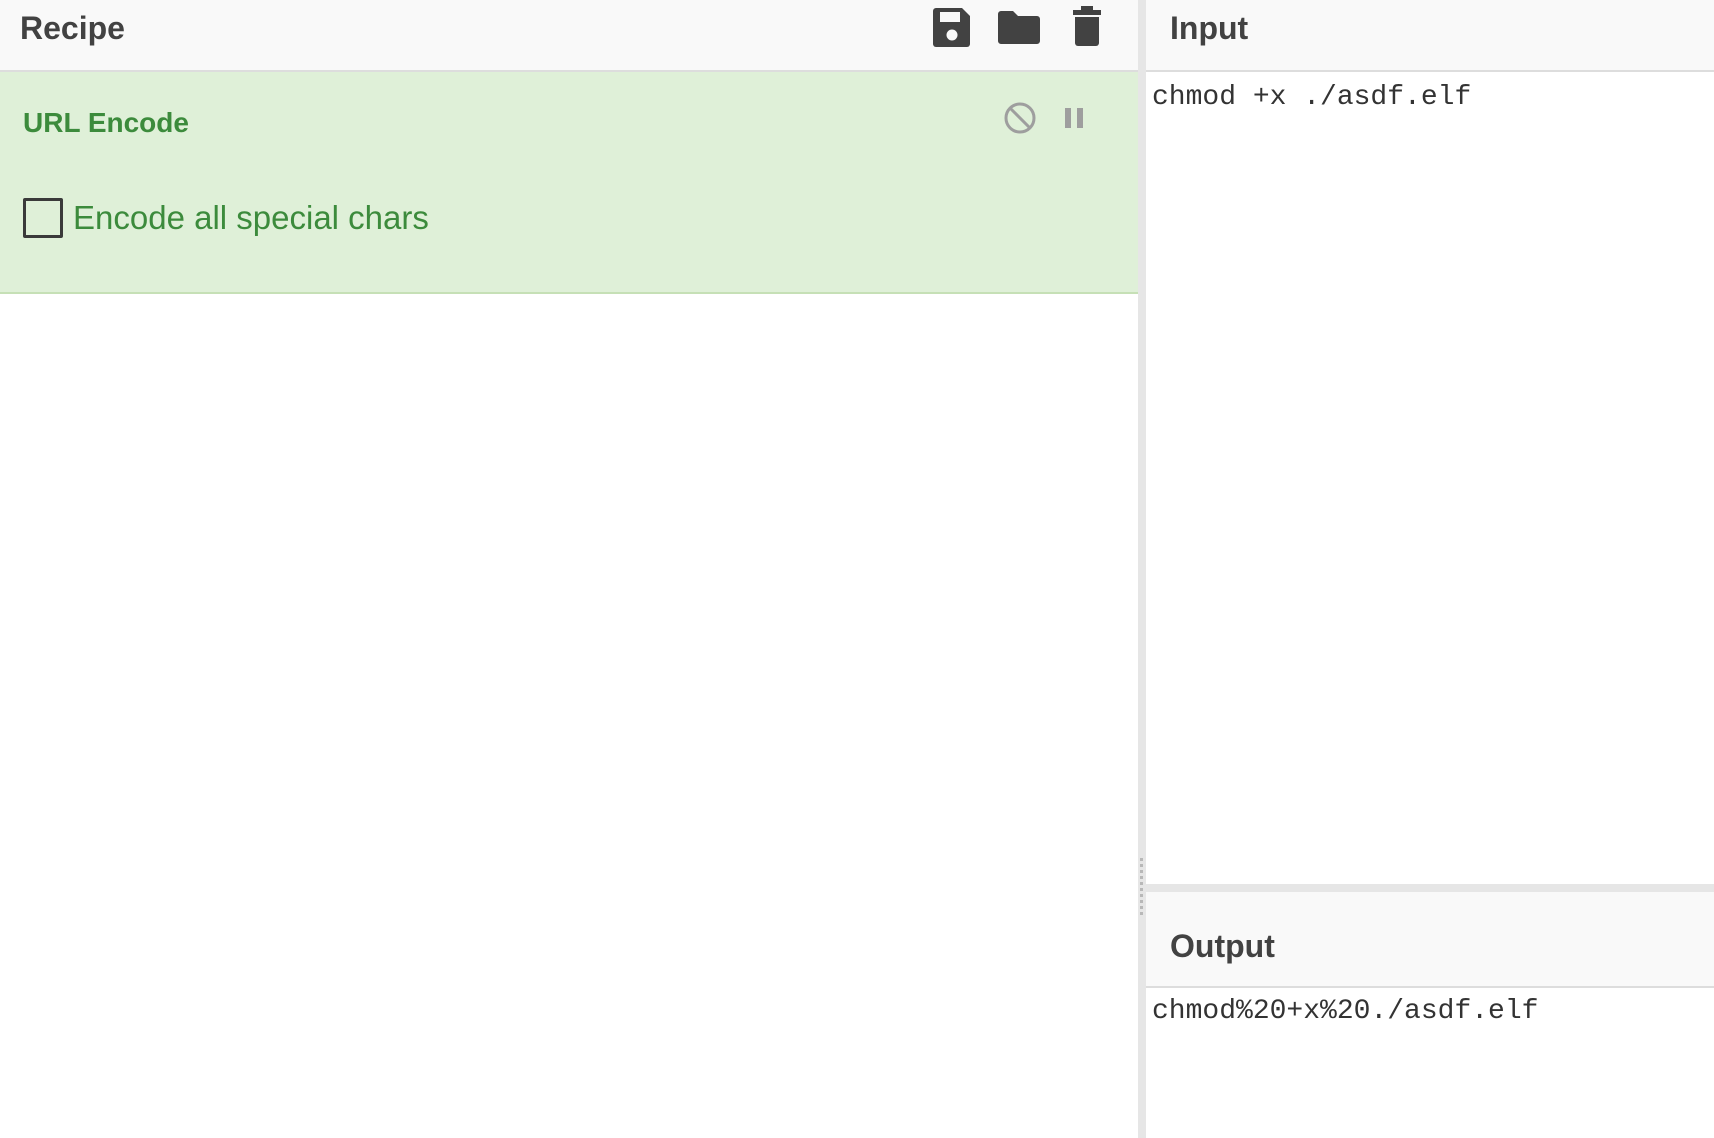  I want to click on operation-title: URL Encode, so click(106, 122).